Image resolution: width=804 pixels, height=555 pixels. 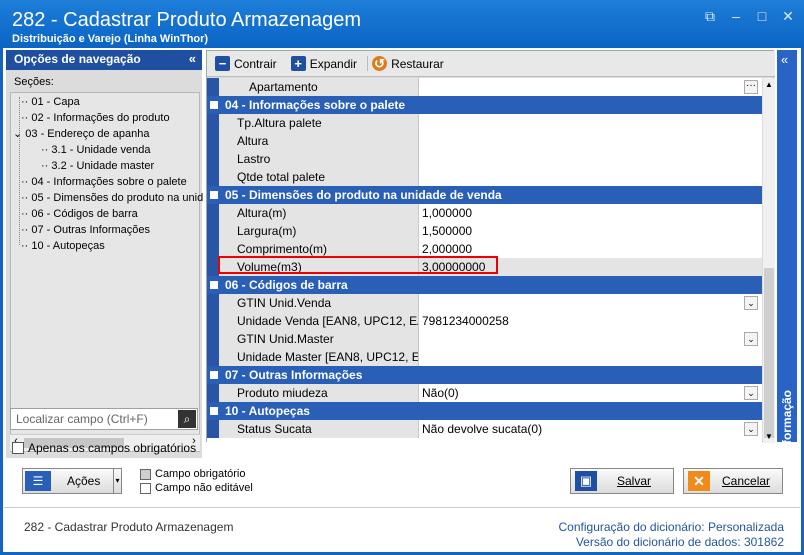 I want to click on row-label: Altura, so click(x=319, y=141).